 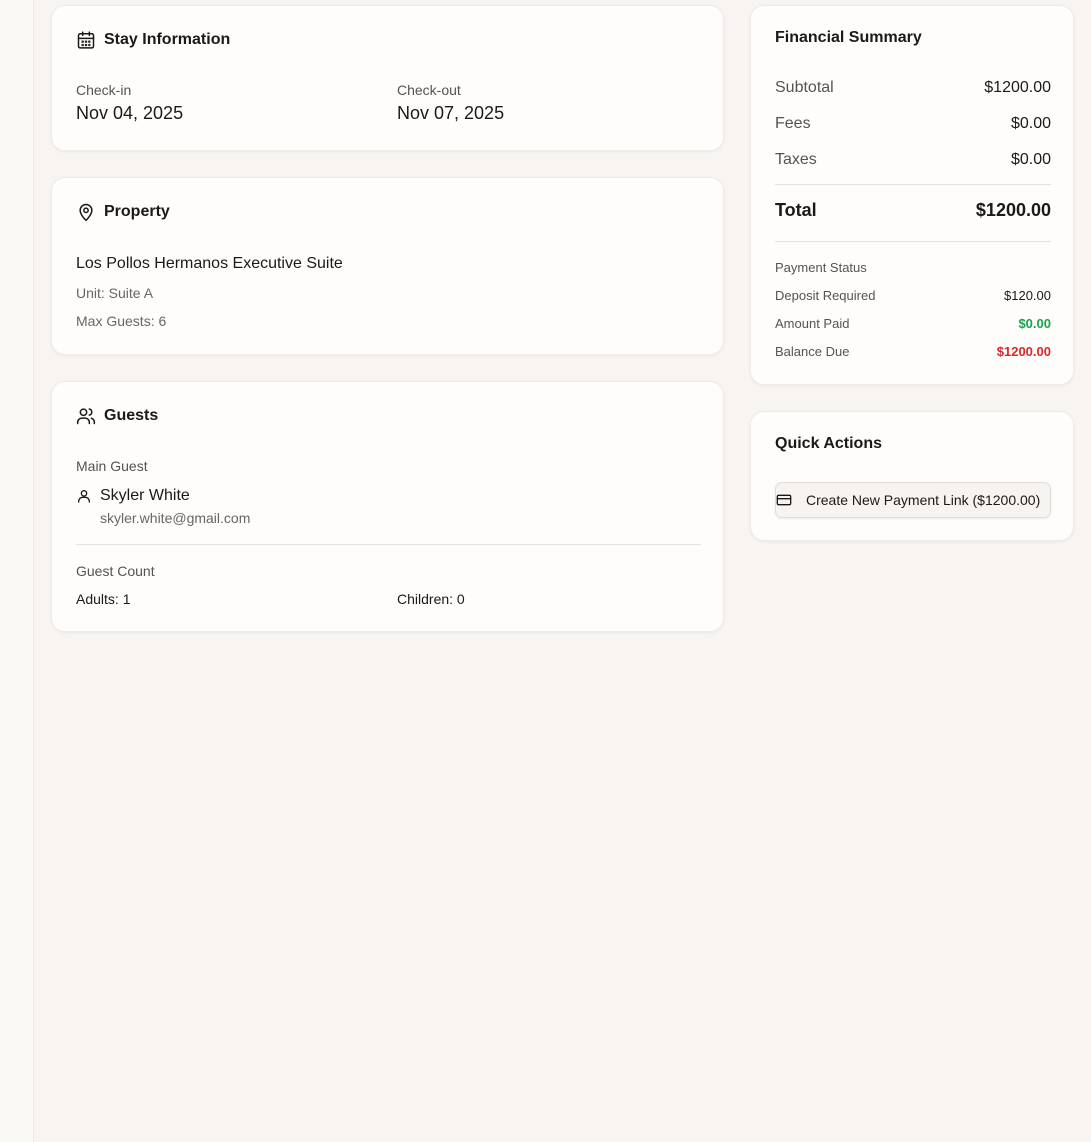 I want to click on deposit-value: $120.00, so click(x=1027, y=295).